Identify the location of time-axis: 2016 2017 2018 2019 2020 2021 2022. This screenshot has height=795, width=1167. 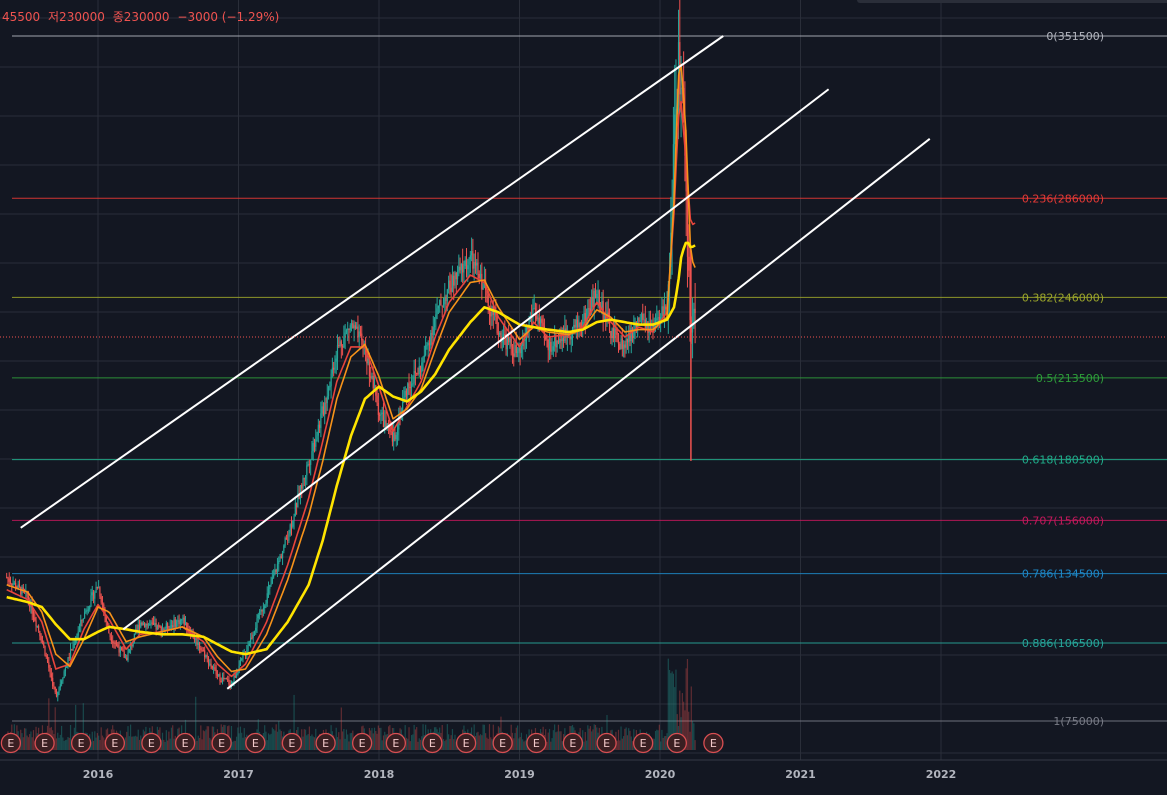
(583, 777).